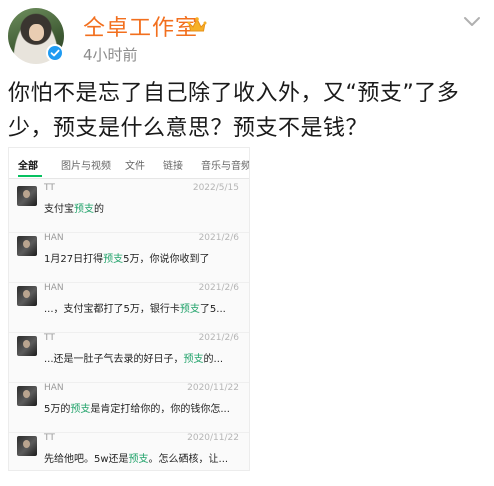 This screenshot has width=494, height=486. Describe the element at coordinates (225, 164) in the screenshot. I see `tab-audio: 音乐与音频` at that location.